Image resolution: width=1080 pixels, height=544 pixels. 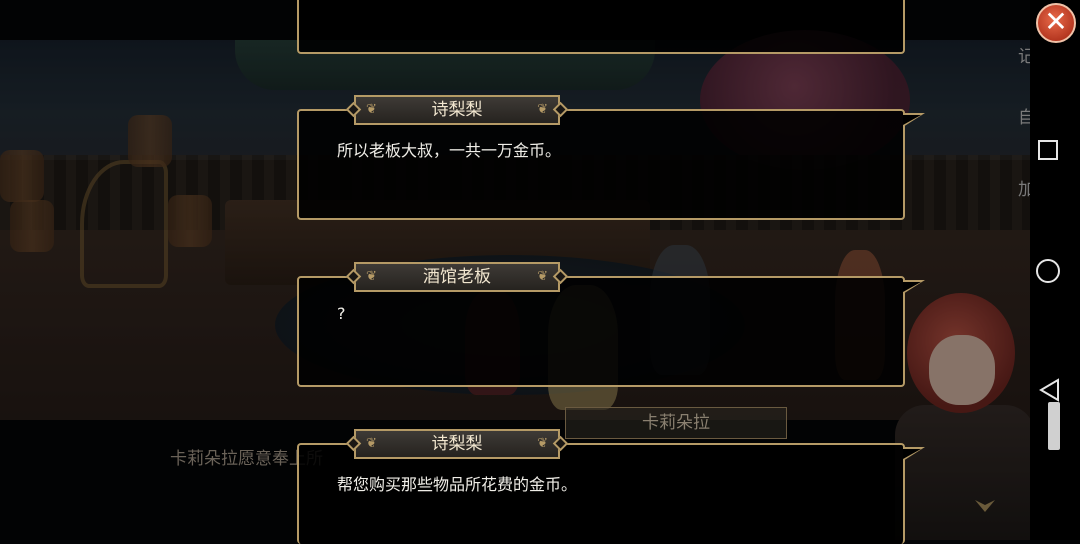 I want to click on circle-icon, so click(x=1048, y=271).